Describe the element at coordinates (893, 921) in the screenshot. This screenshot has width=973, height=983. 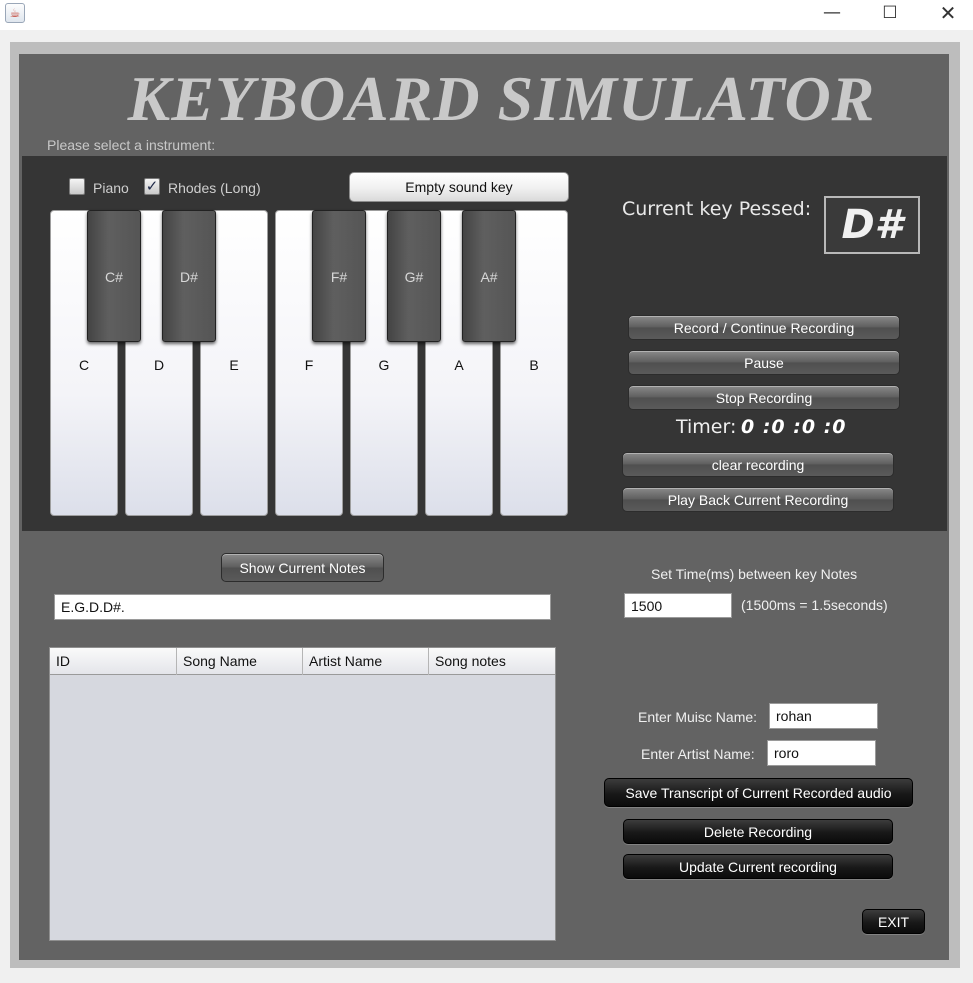
I see `exit-button: EXIT` at that location.